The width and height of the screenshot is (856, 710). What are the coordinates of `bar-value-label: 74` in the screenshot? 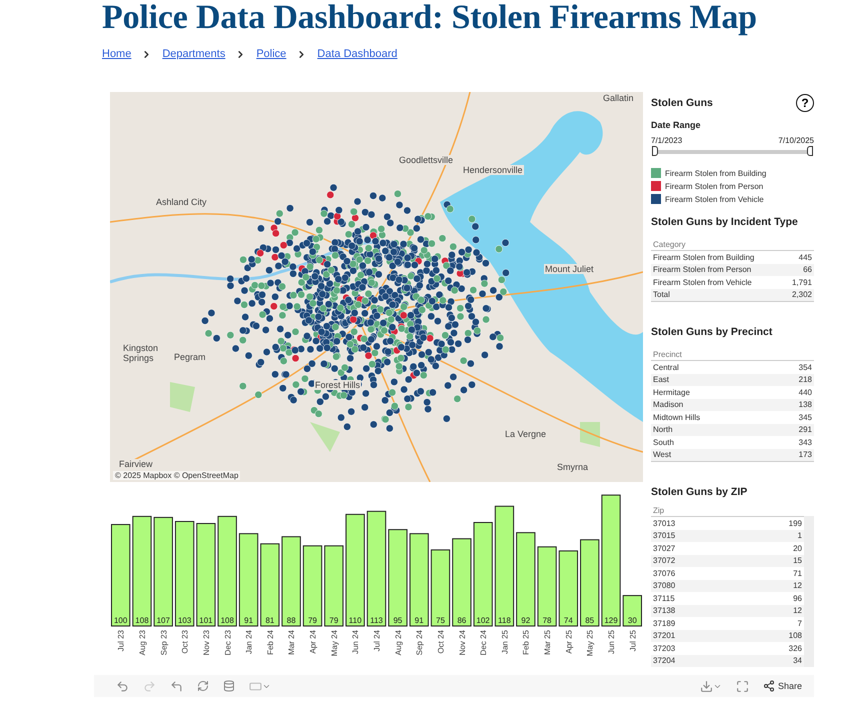 It's located at (568, 620).